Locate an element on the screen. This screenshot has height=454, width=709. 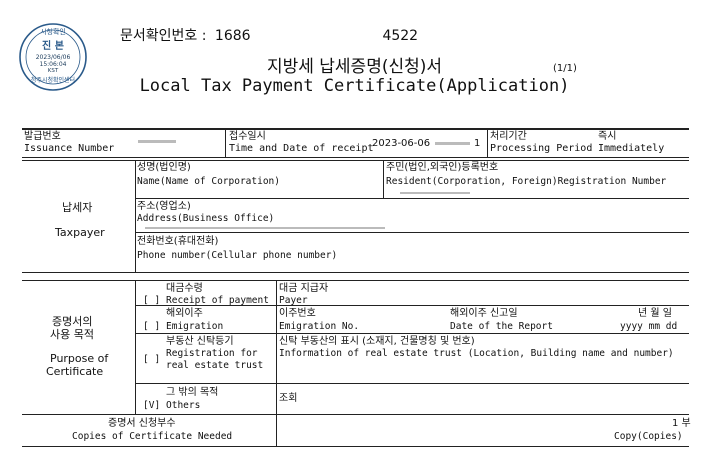
purpose-row2-item-ko: 해외이주 is located at coordinates (184, 313).